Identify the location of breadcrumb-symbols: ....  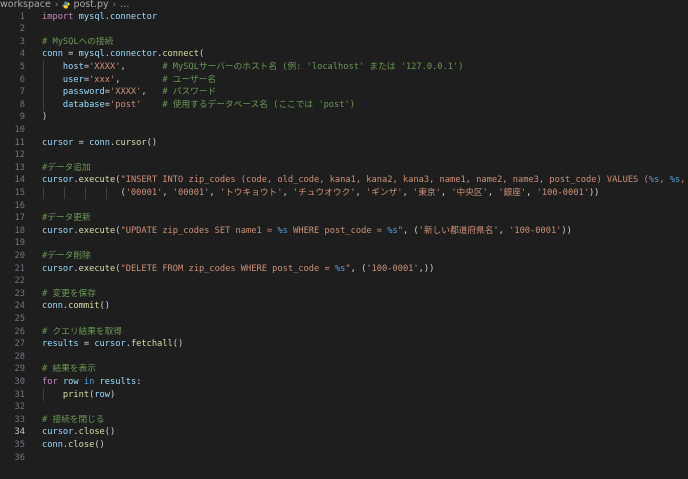
(124, 5).